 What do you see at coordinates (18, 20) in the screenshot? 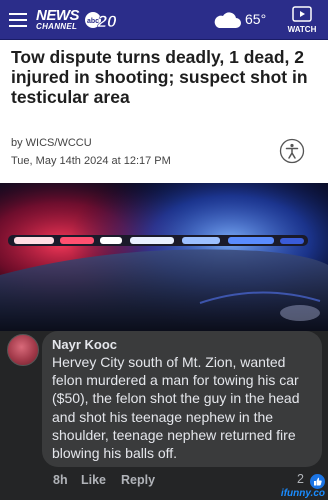
I see `hamburger-menu-icon` at bounding box center [18, 20].